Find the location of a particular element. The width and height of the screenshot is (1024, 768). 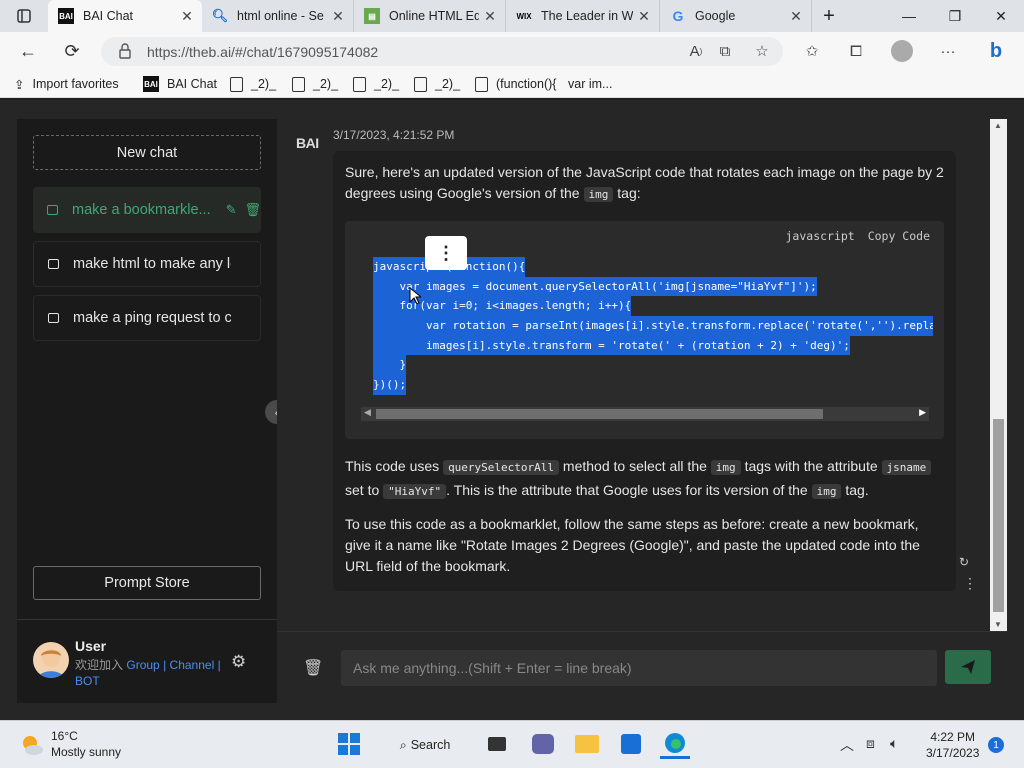

add-favorite-icon: ☆ is located at coordinates (762, 51).